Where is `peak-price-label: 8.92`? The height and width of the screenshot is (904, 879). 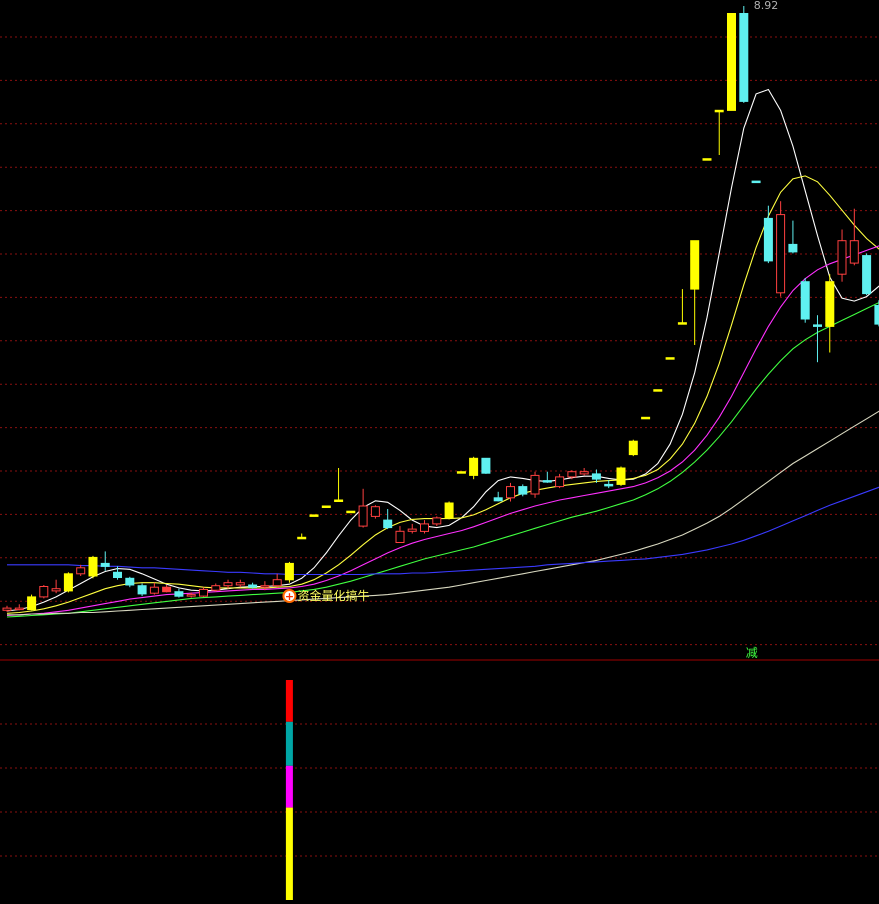
peak-price-label: 8.92 is located at coordinates (766, 6).